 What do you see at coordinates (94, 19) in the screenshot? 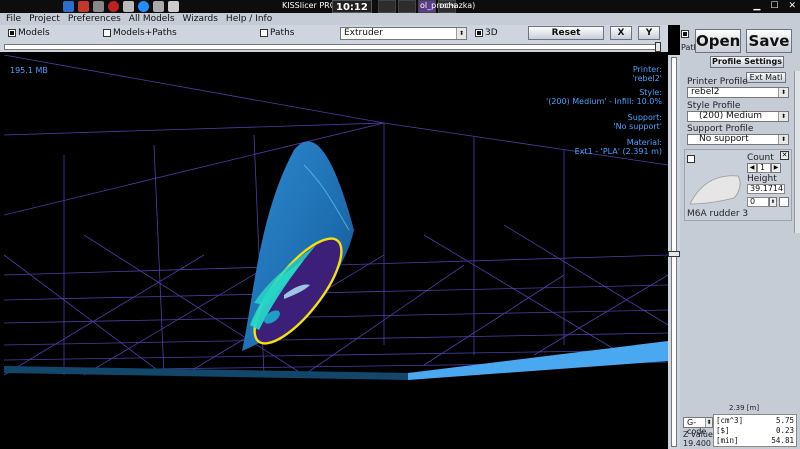
I see `menu-preferences: Preferences` at bounding box center [94, 19].